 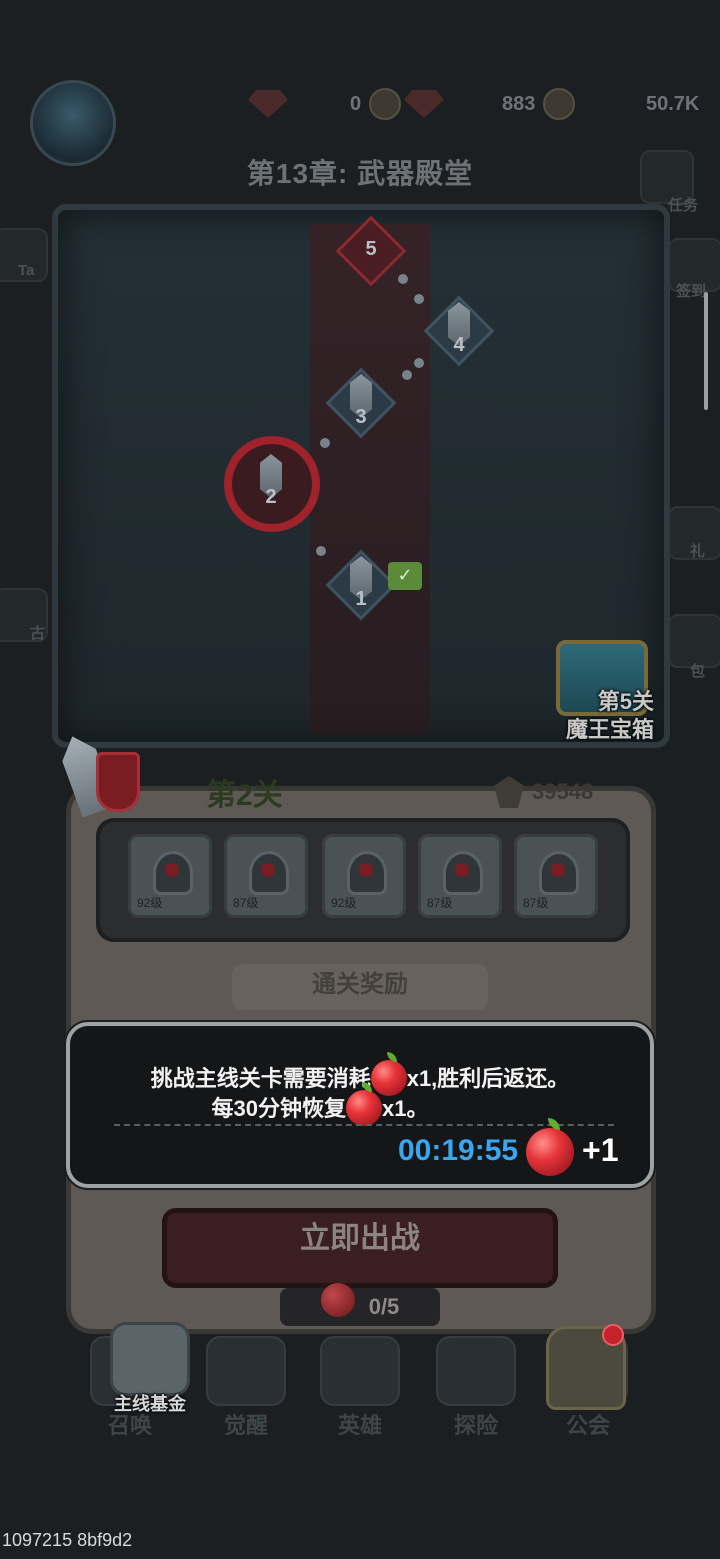 What do you see at coordinates (600, 1150) in the screenshot?
I see `recovery-amount: +1` at bounding box center [600, 1150].